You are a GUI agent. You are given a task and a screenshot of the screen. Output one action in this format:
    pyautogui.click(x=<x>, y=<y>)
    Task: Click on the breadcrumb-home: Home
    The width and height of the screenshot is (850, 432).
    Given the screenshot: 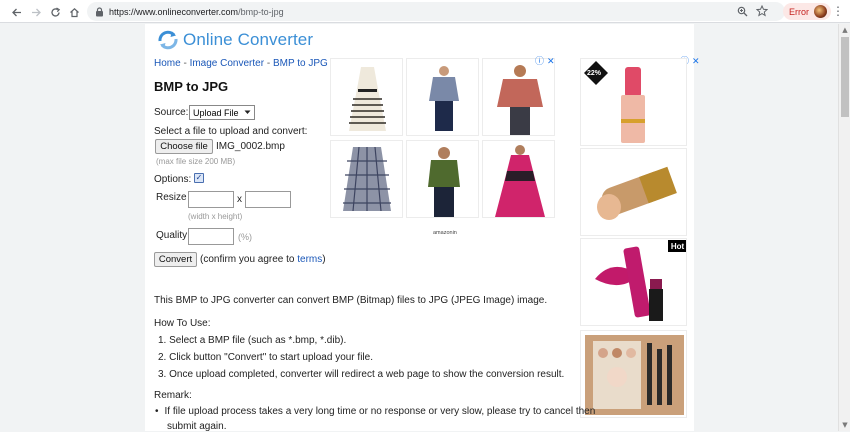 What is the action you would take?
    pyautogui.click(x=167, y=63)
    